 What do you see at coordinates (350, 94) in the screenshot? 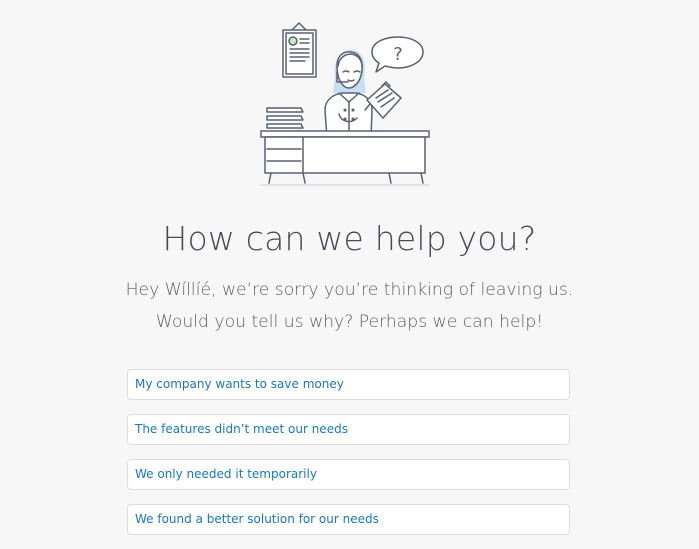
I see `agent-figure` at bounding box center [350, 94].